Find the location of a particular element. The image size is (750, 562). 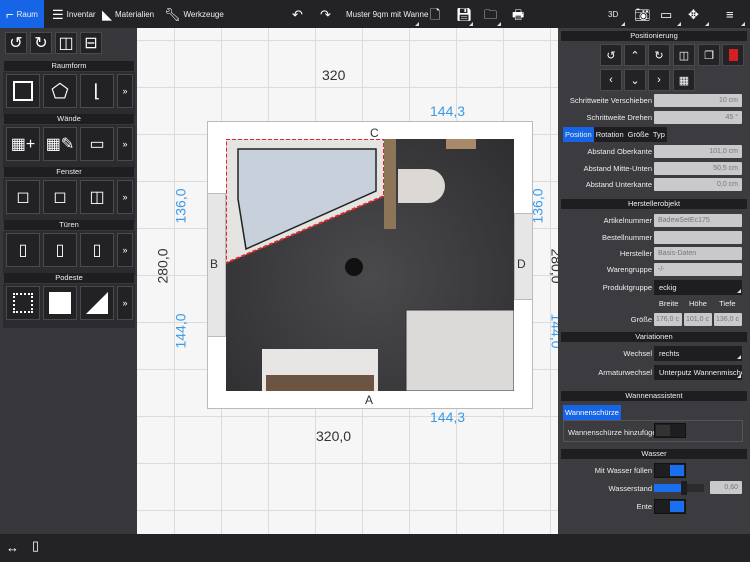

step-rotate-input: 45 ° is located at coordinates (698, 117).